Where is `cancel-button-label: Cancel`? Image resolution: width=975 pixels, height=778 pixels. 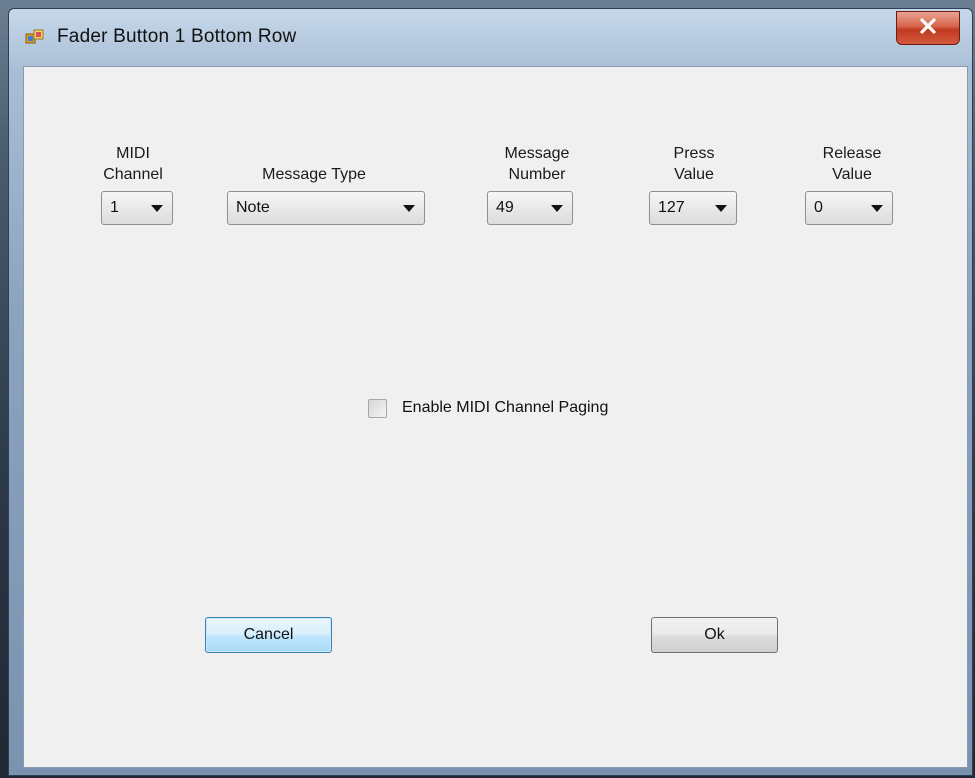 cancel-button-label: Cancel is located at coordinates (268, 634).